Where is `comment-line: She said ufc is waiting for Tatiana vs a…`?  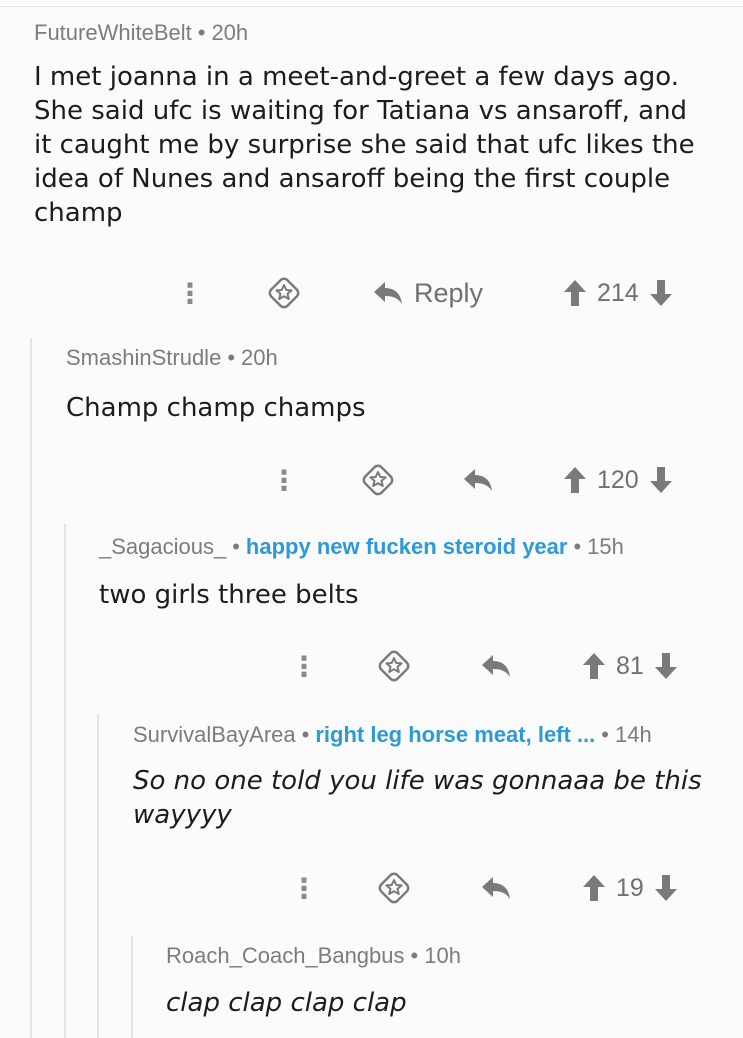 comment-line: She said ufc is waiting for Tatiana vs a… is located at coordinates (361, 111).